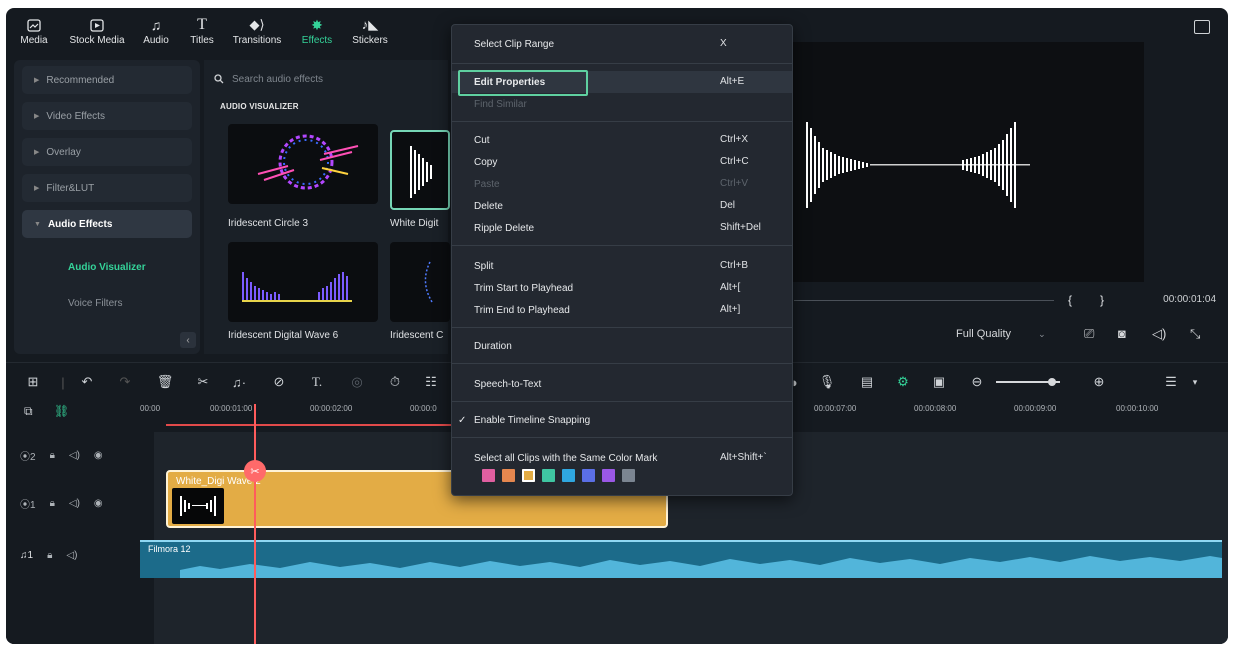 This screenshot has height=646, width=1234. Describe the element at coordinates (488, 206) in the screenshot. I see `menu-label: Delete` at that location.